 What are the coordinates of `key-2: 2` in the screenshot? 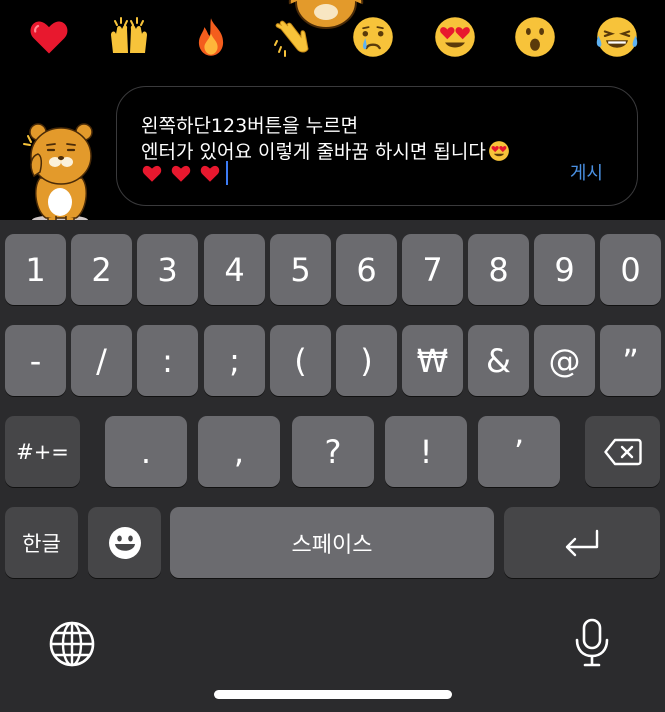 It's located at (101, 269).